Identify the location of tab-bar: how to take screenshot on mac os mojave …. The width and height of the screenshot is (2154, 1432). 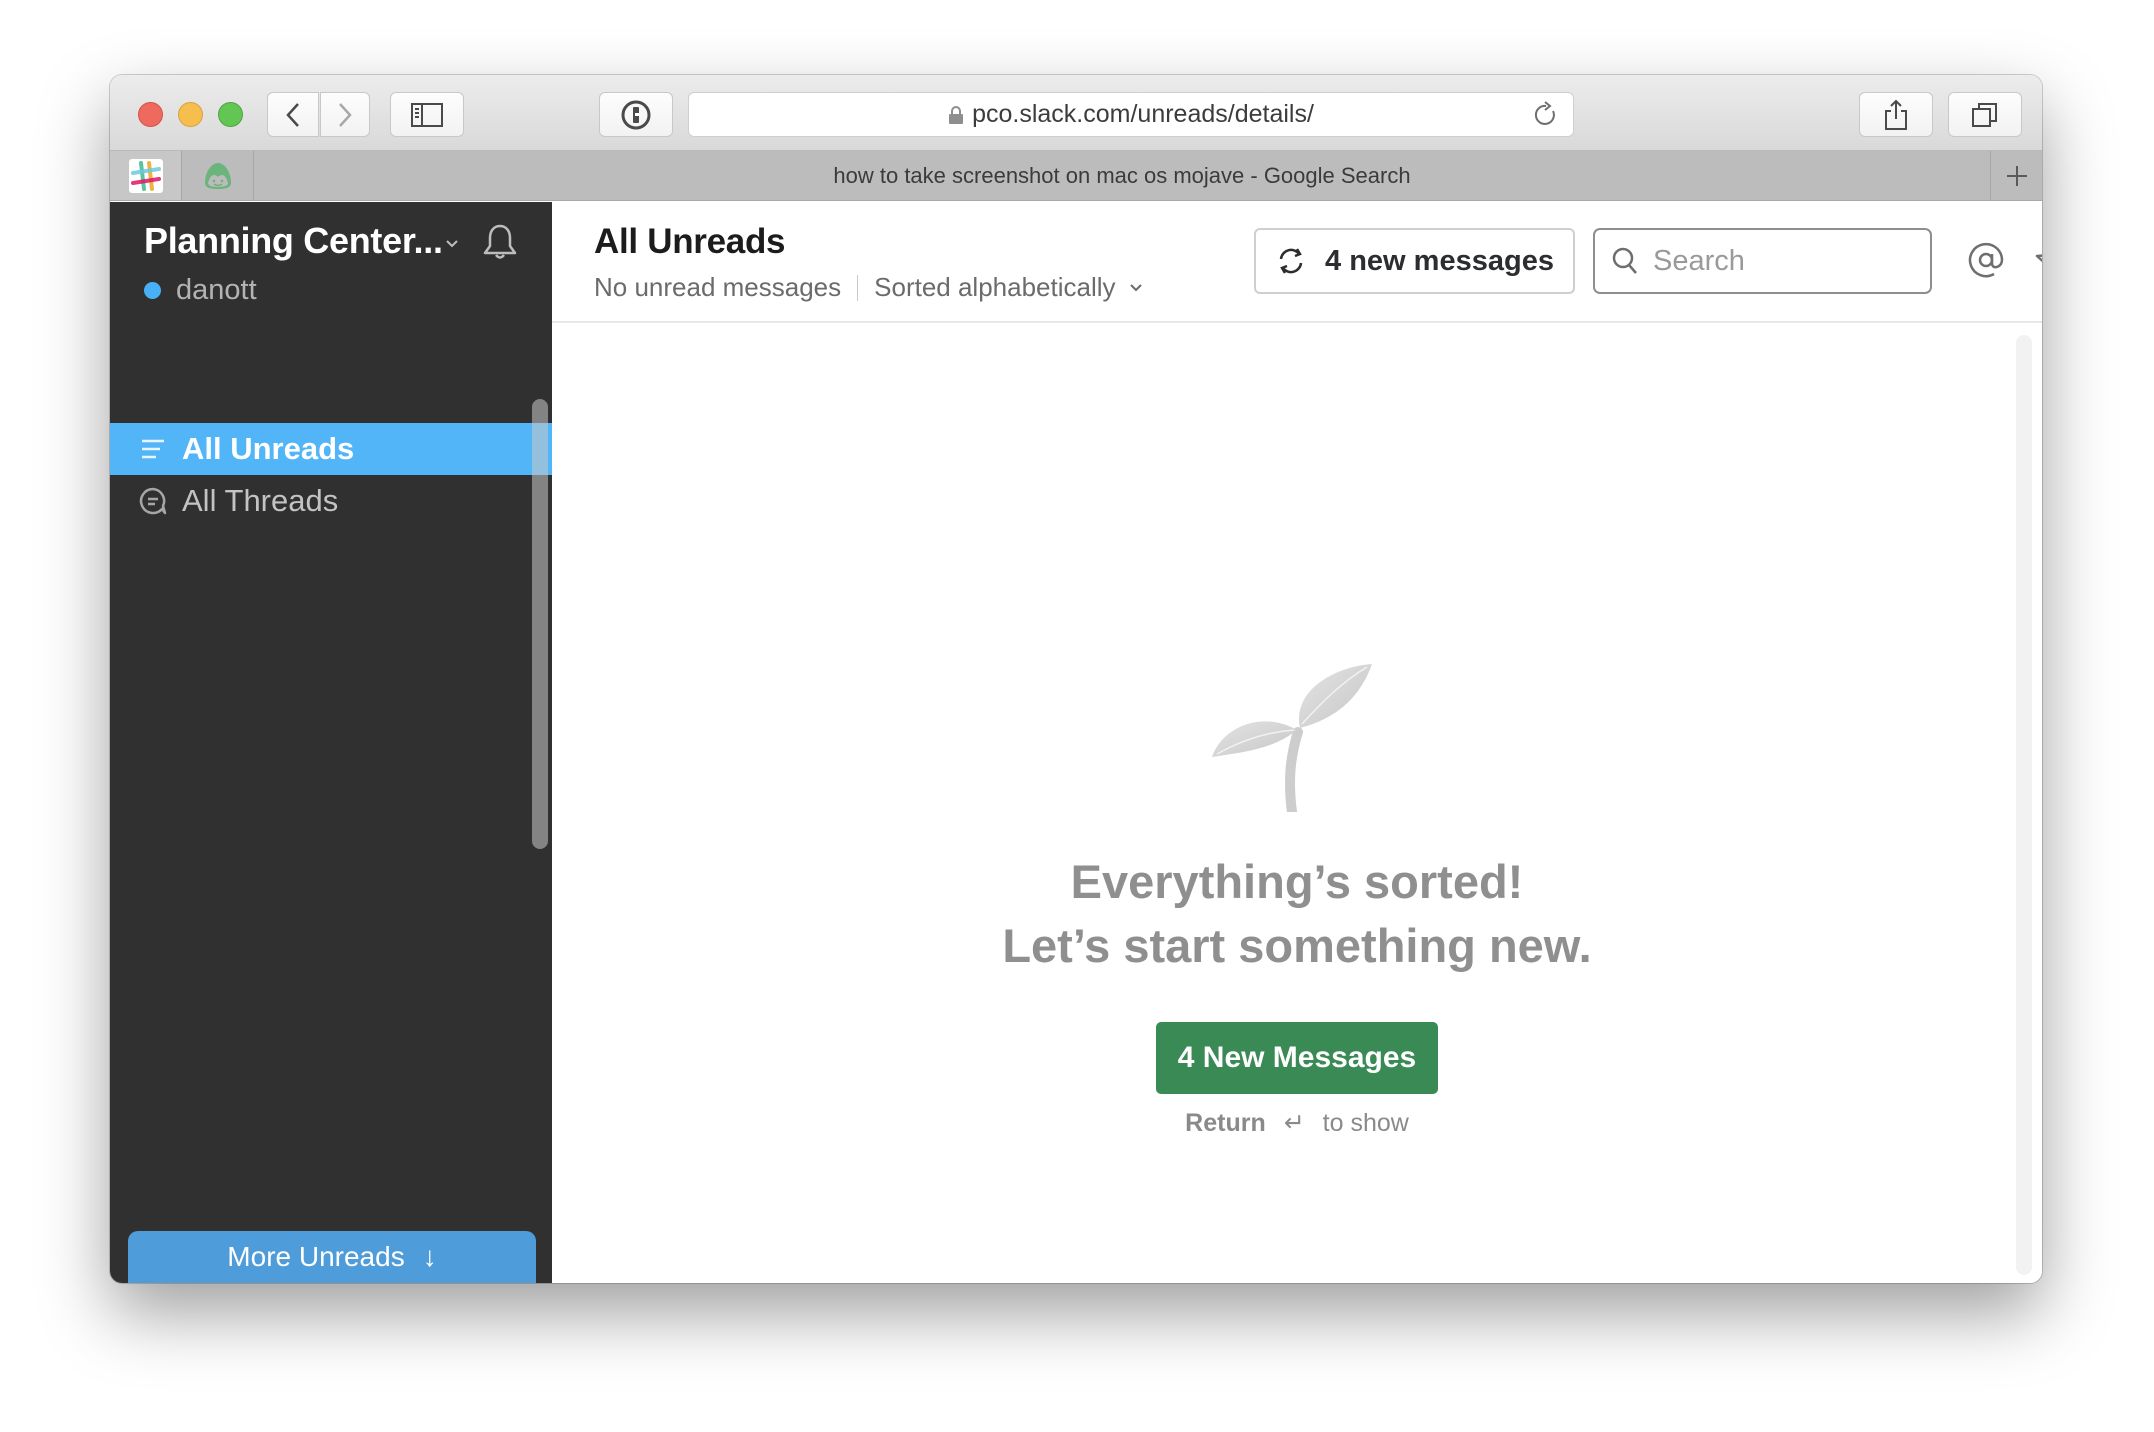
(1076, 176).